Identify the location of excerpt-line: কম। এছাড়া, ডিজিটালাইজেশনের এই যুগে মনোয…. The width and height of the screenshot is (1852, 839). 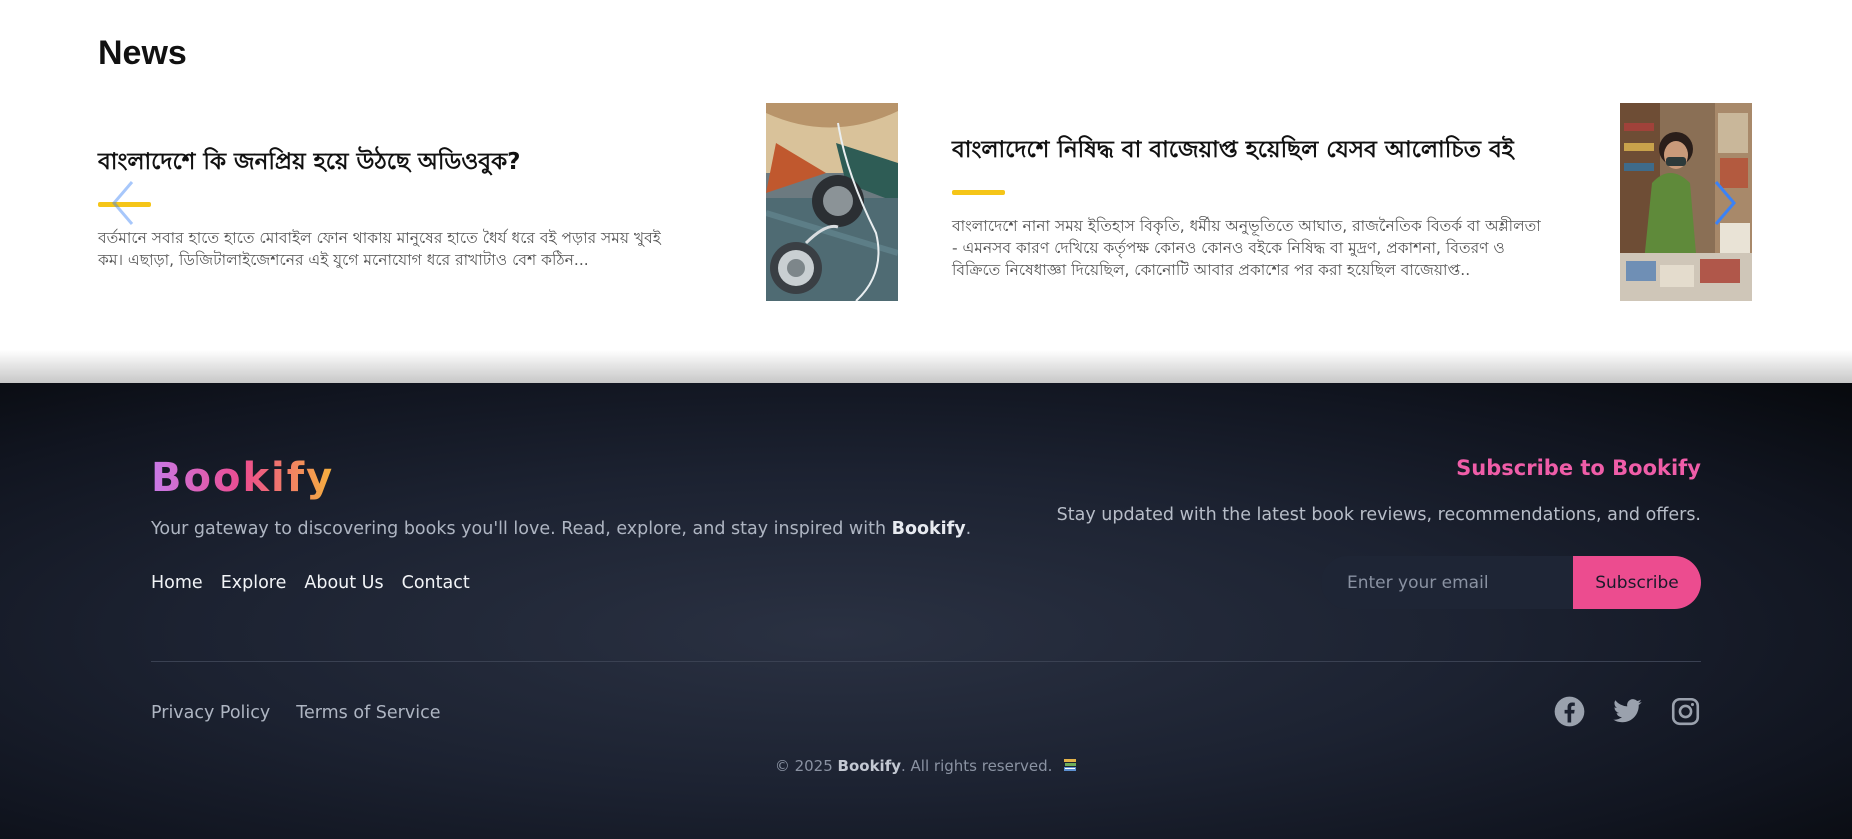
(343, 260).